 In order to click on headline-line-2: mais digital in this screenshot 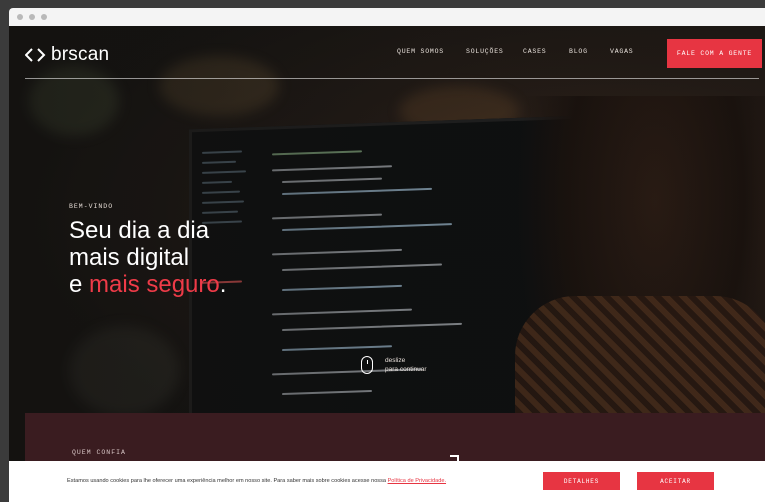, I will do `click(129, 257)`.